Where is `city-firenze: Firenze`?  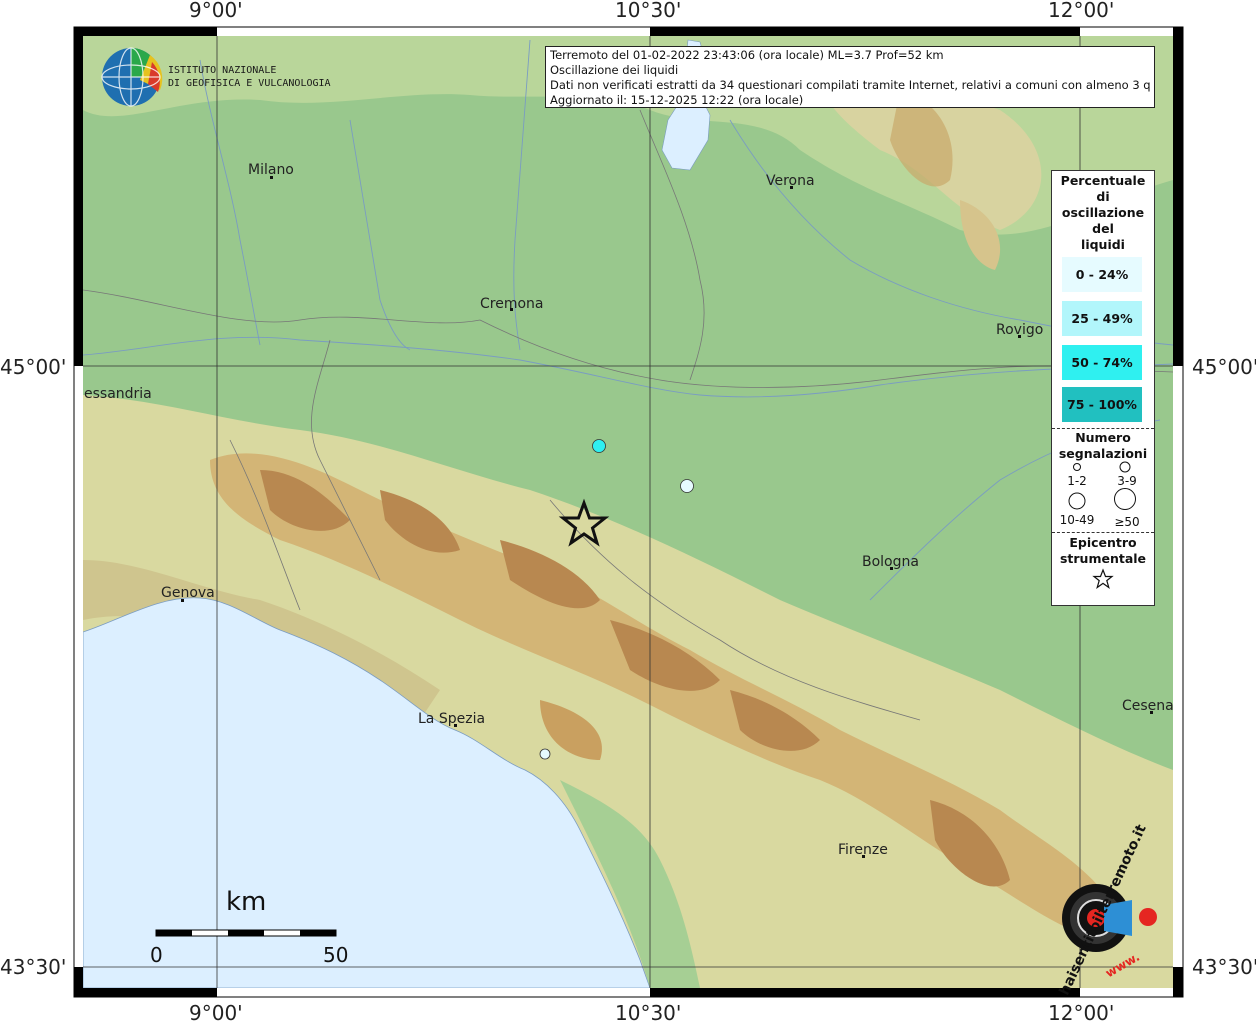 city-firenze: Firenze is located at coordinates (863, 850).